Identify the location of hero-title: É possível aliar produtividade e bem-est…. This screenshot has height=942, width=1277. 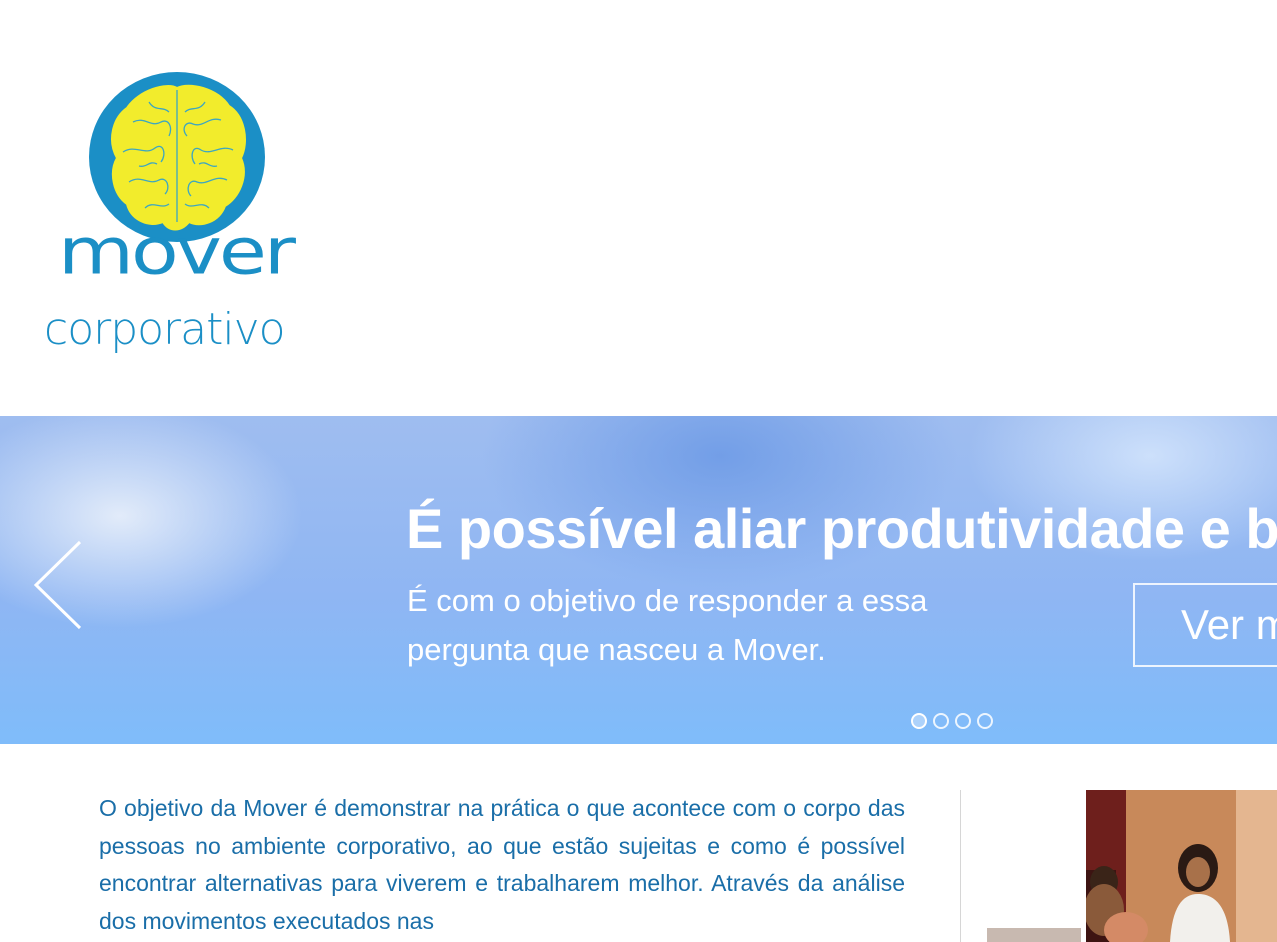
(841, 528).